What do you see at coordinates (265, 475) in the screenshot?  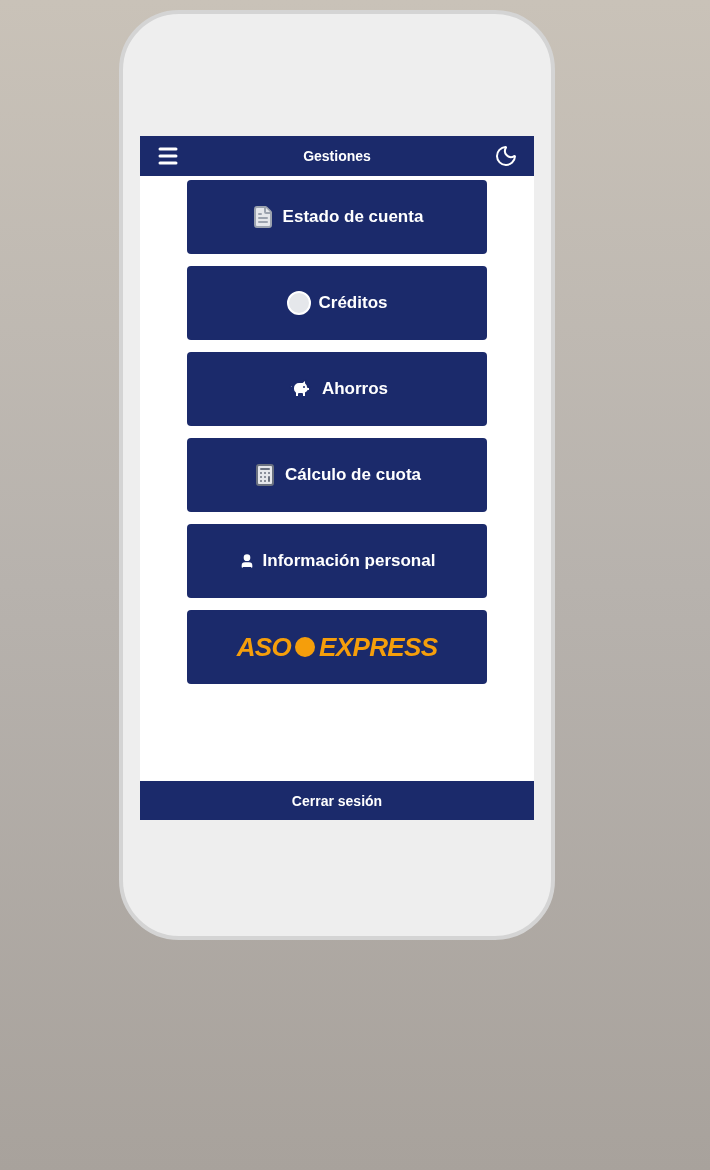 I see `calculator-icon` at bounding box center [265, 475].